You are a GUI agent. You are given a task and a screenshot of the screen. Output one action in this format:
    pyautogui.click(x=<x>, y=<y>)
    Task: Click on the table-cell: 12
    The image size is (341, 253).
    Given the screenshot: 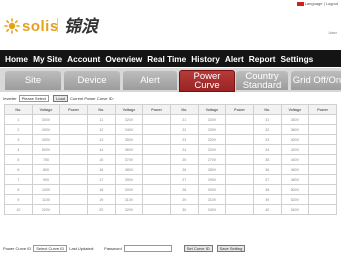 What is the action you would take?
    pyautogui.click(x=101, y=129)
    